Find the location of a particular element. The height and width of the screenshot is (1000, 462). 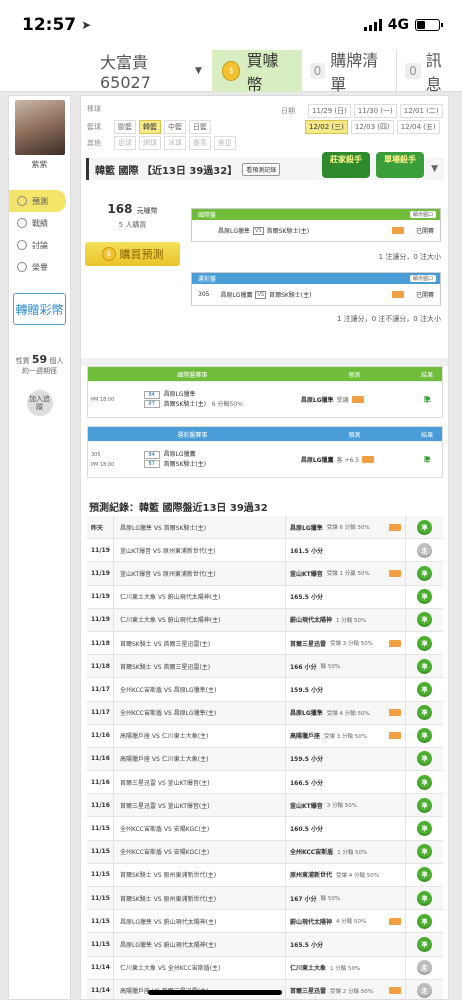

sport-label: 棒球 is located at coordinates (97, 109).